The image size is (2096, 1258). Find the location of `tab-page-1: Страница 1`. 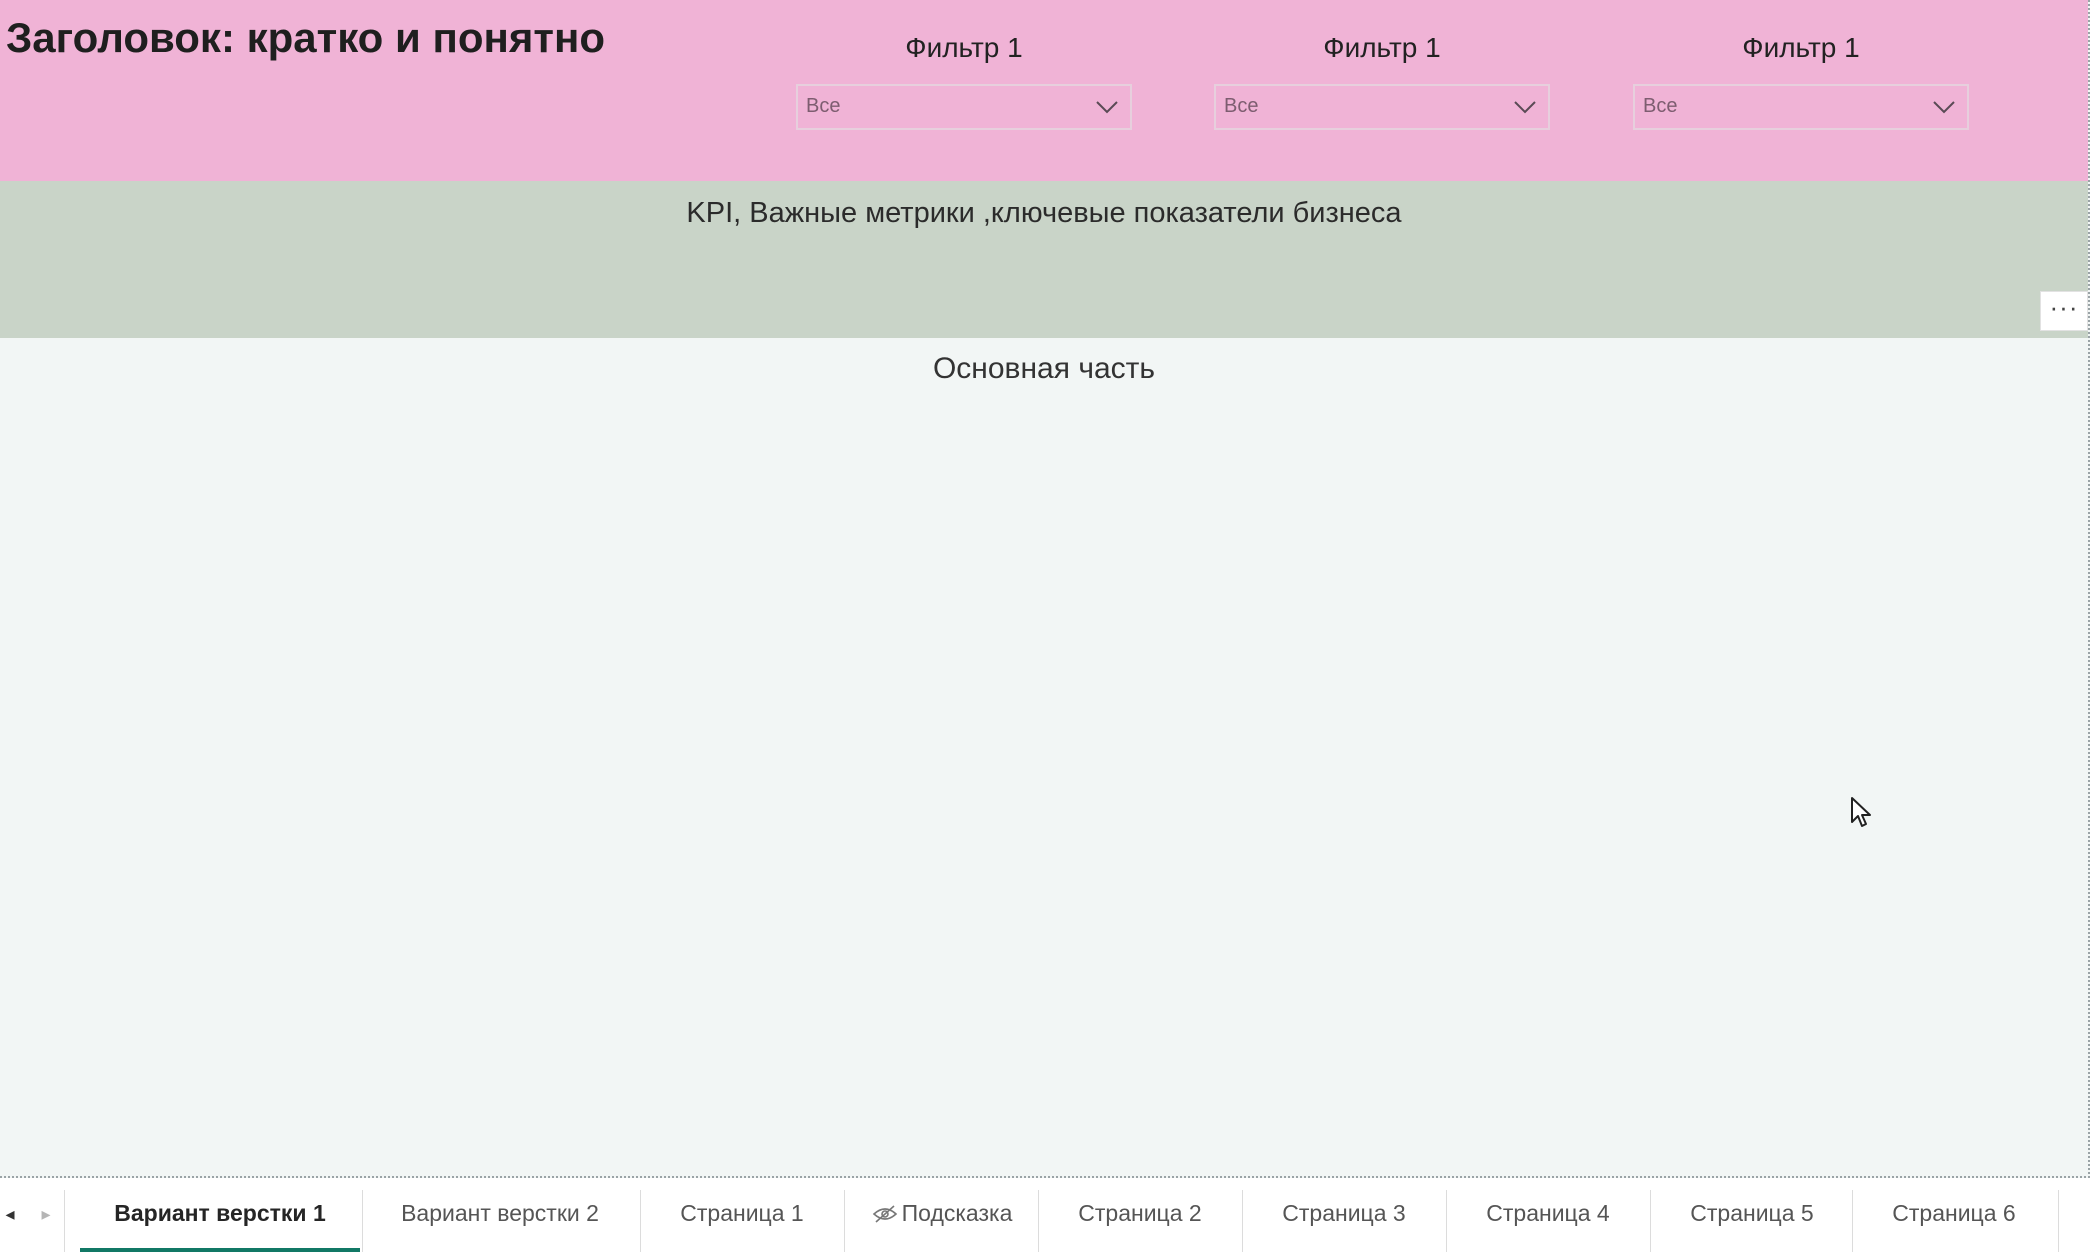

tab-page-1: Страница 1 is located at coordinates (742, 1215).